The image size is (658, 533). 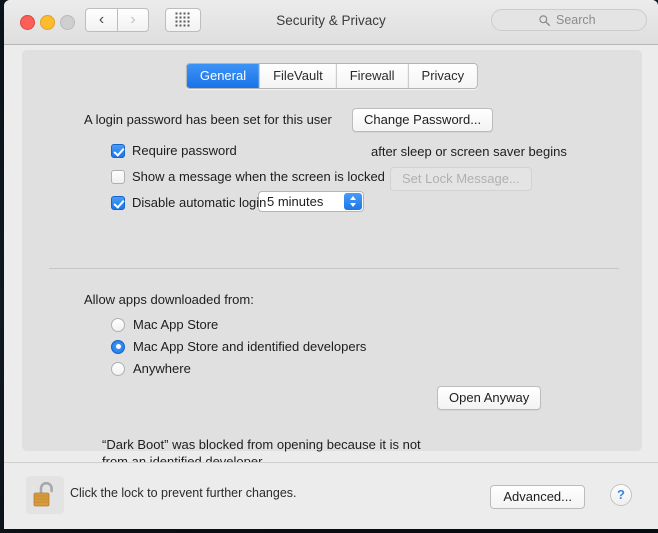 I want to click on search-input: Search, so click(x=569, y=20).